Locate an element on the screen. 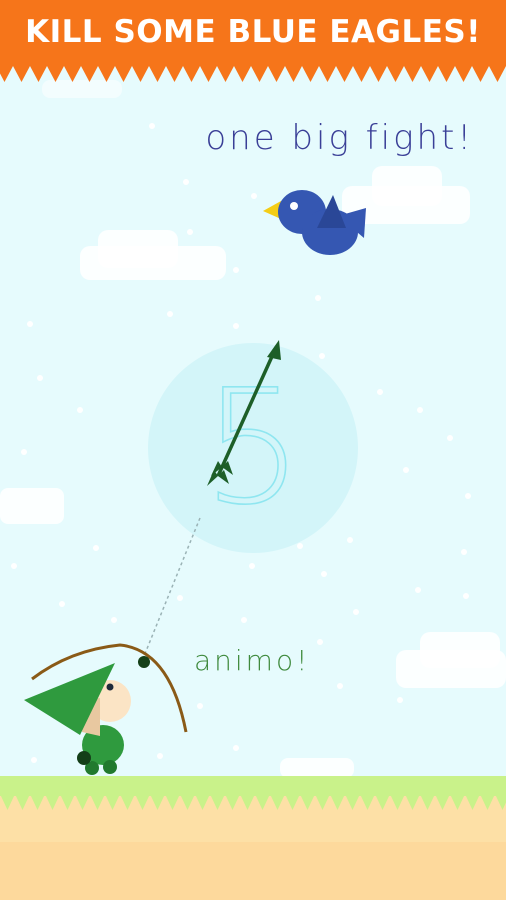 The height and width of the screenshot is (900, 506). archer-hand is located at coordinates (84, 758).